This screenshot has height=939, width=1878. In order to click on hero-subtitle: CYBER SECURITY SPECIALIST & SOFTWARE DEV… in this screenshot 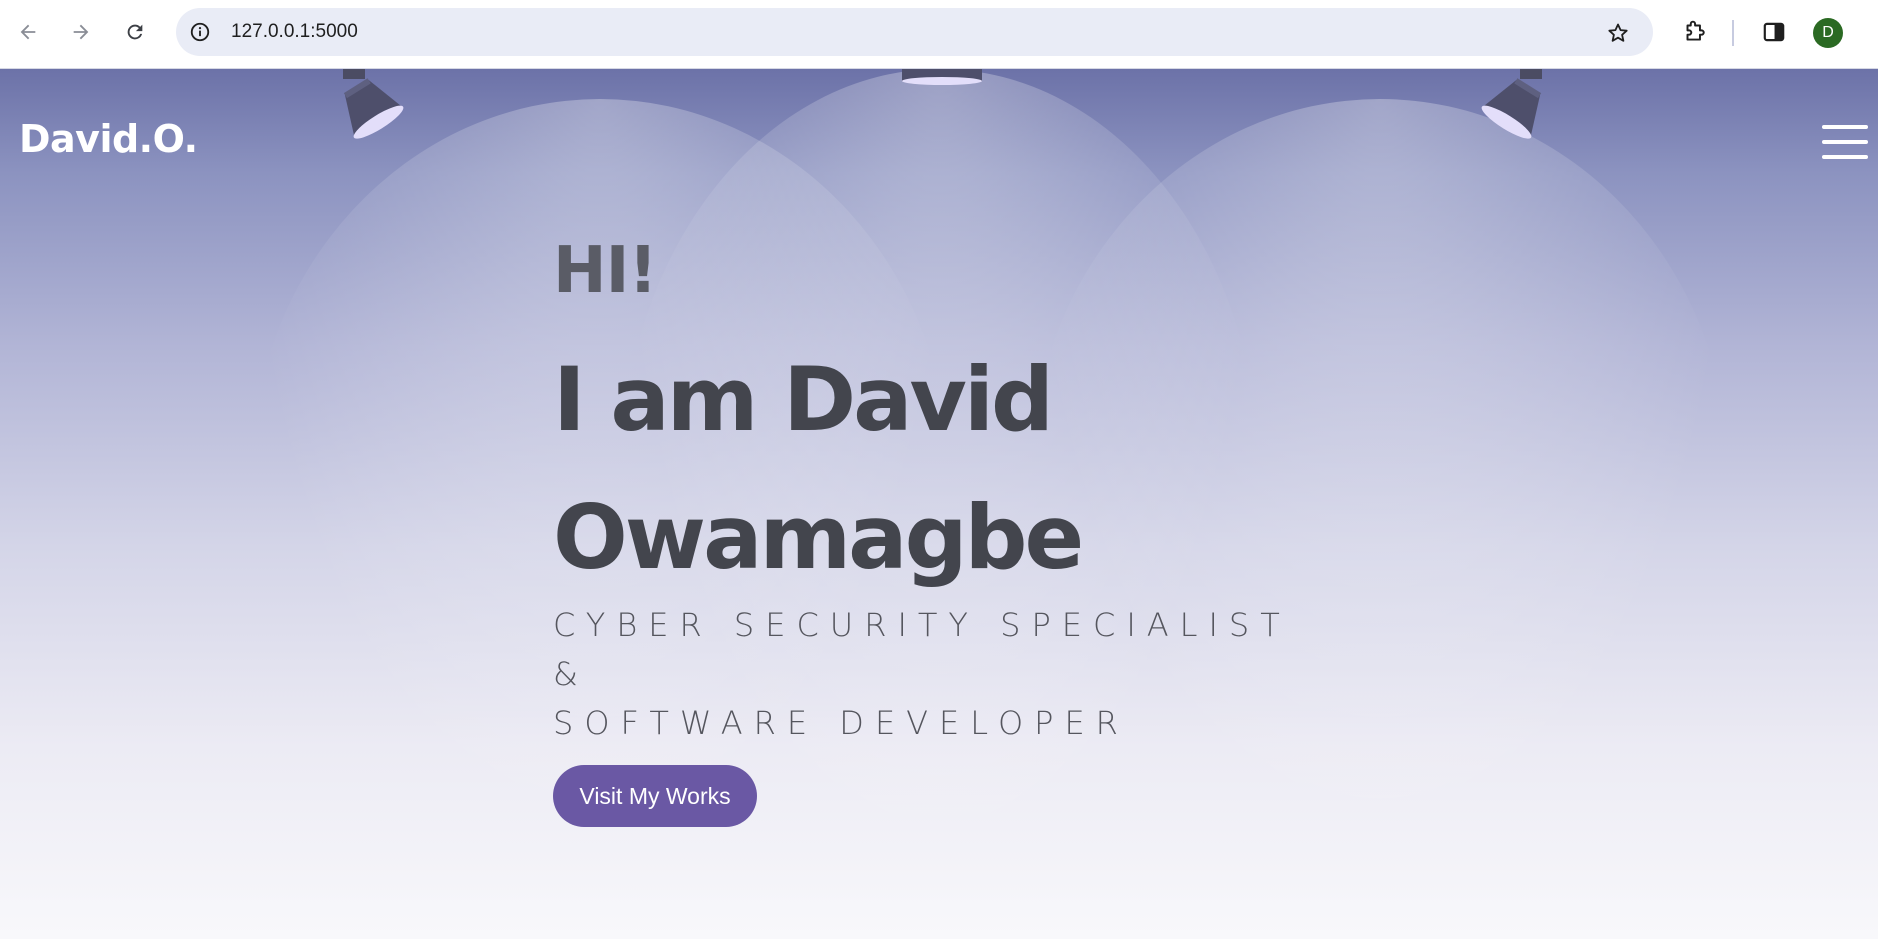, I will do `click(933, 674)`.